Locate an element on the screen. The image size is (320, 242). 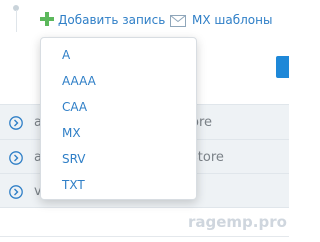
watermark-text: ragemp.pro is located at coordinates (237, 222).